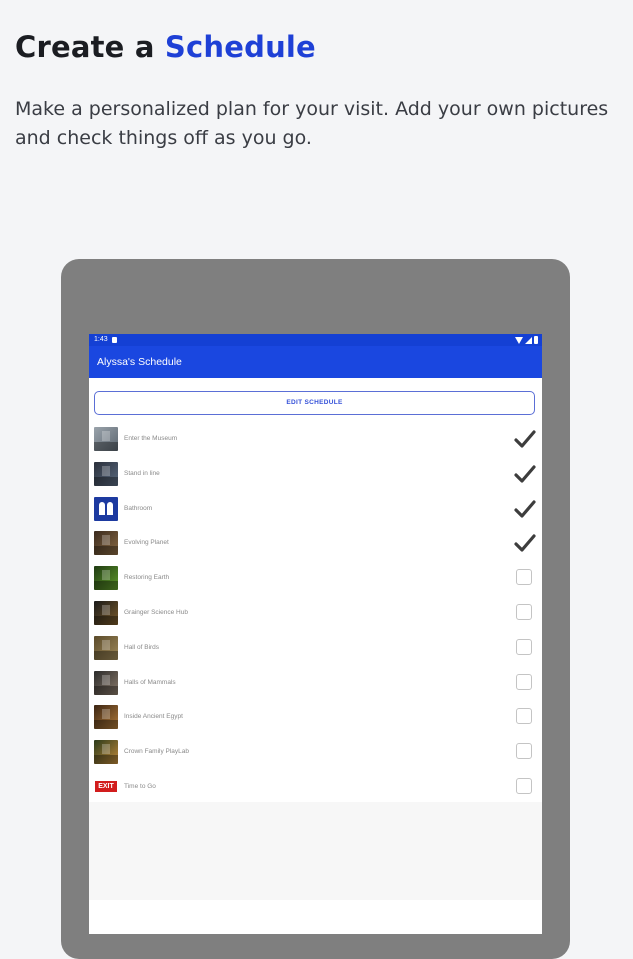 The image size is (633, 959). What do you see at coordinates (315, 543) in the screenshot?
I see `list-item: Evolving Planet` at bounding box center [315, 543].